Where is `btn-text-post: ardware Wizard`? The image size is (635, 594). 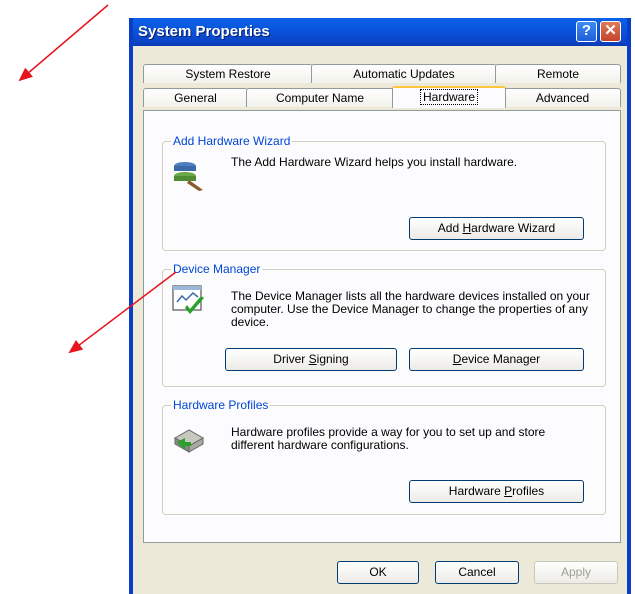
btn-text-post: ardware Wizard is located at coordinates (513, 228).